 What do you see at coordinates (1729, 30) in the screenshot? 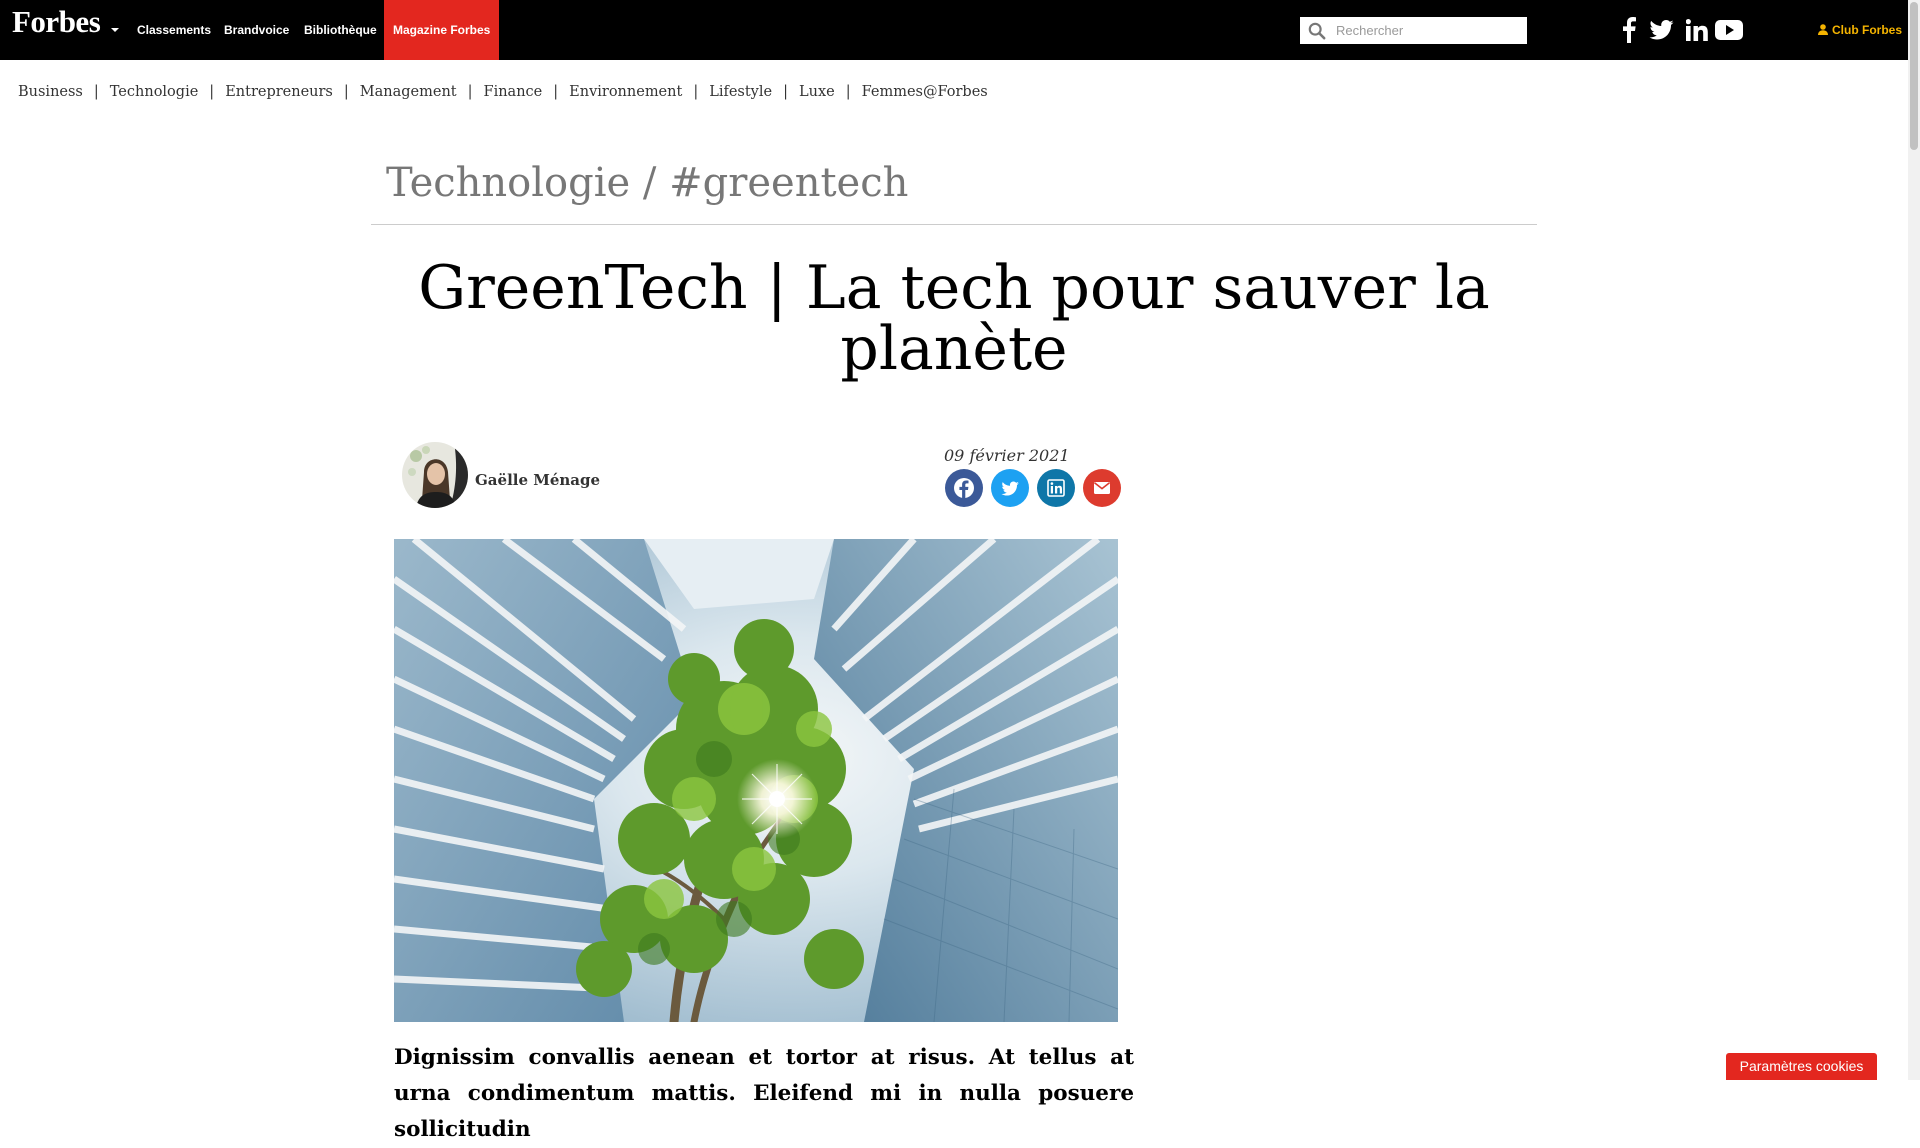
I see `youtube-icon` at bounding box center [1729, 30].